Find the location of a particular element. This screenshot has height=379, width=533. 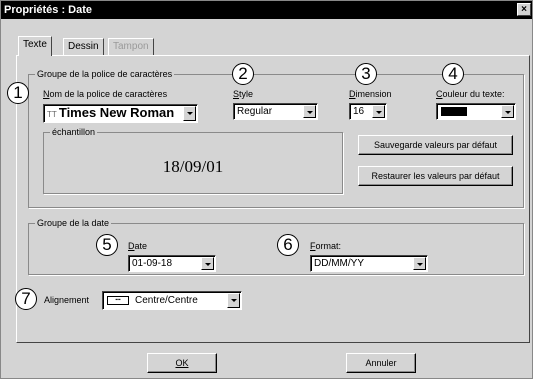

callout-1: 1 is located at coordinates (18, 93).